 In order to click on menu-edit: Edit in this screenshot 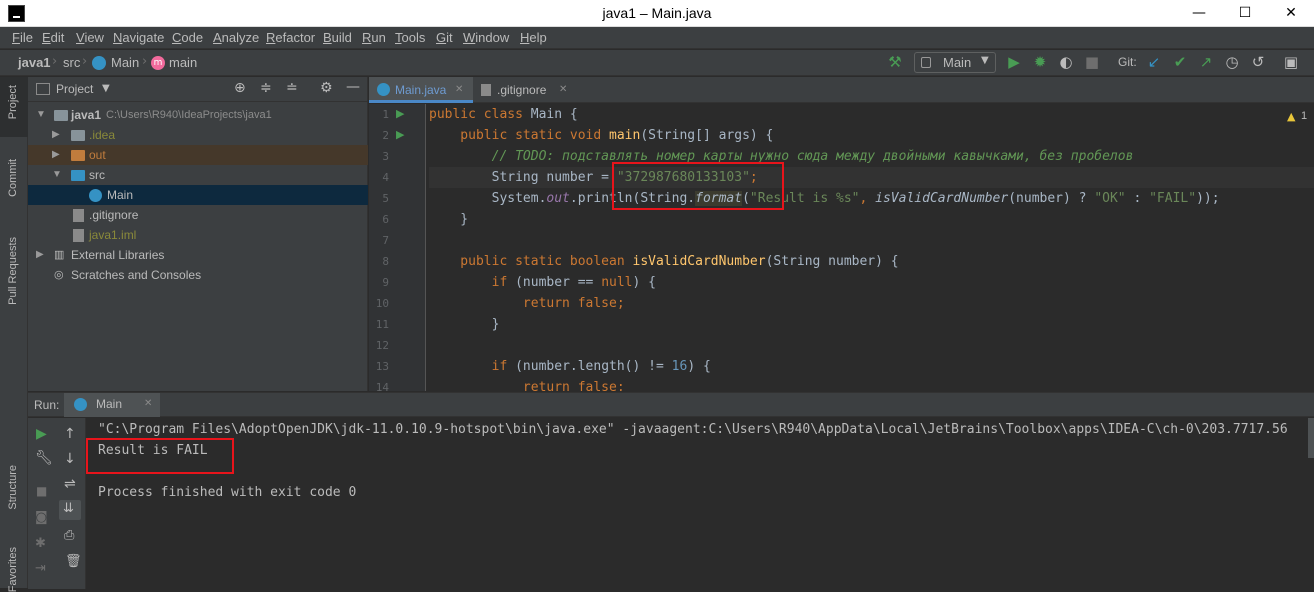, I will do `click(53, 37)`.